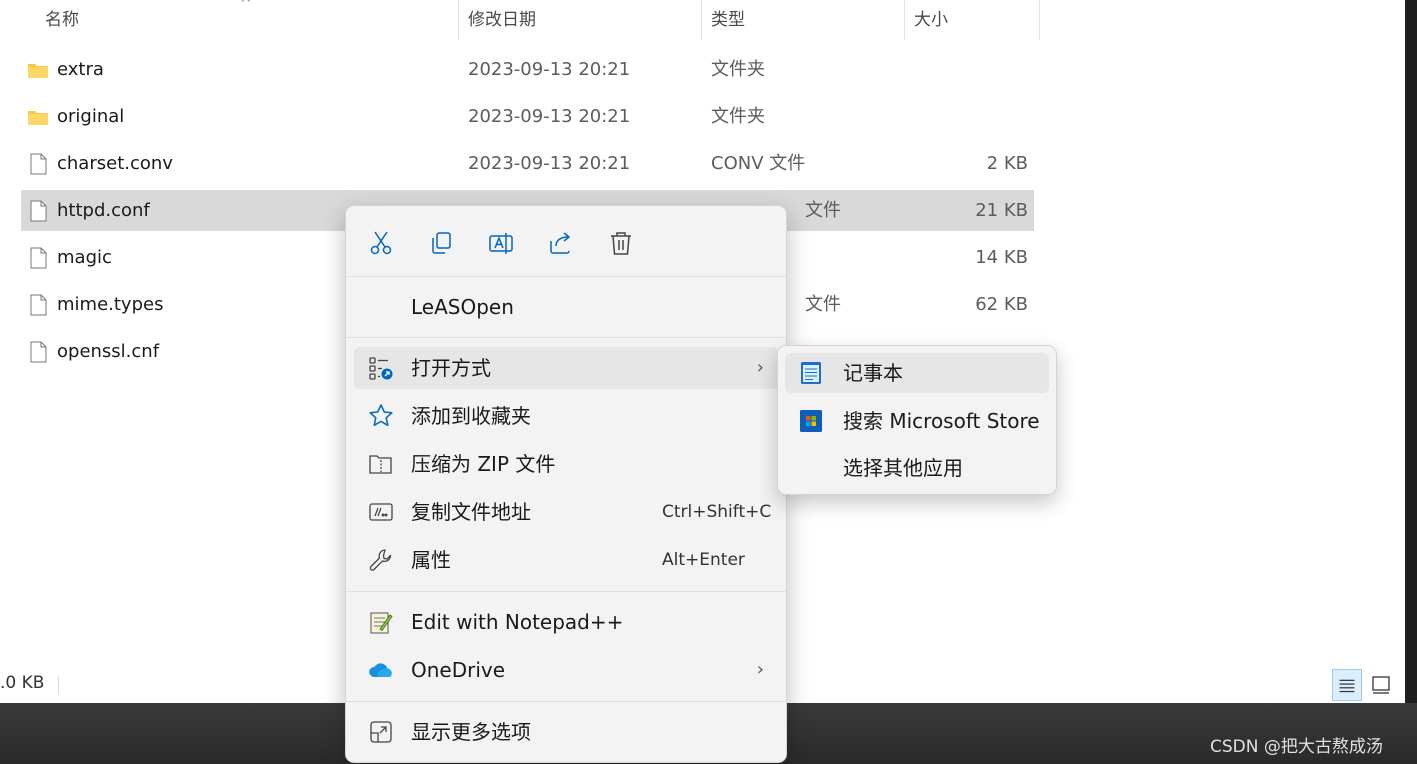 This screenshot has width=1417, height=764. Describe the element at coordinates (566, 416) in the screenshot. I see `menu-item-add-favorite: 添加到收藏夹` at that location.